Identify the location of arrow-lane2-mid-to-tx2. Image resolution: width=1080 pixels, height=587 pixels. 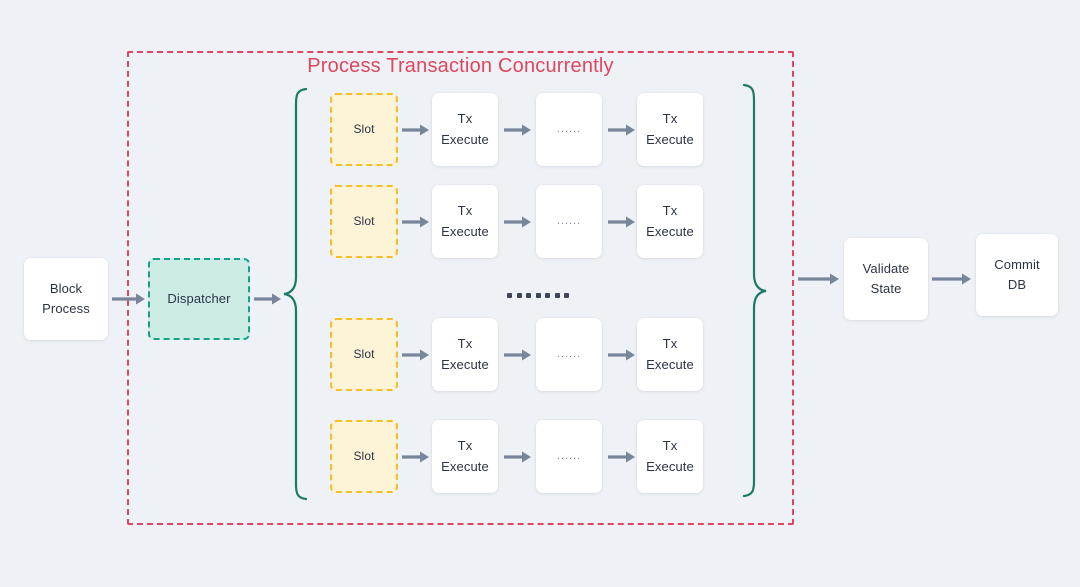
(622, 222).